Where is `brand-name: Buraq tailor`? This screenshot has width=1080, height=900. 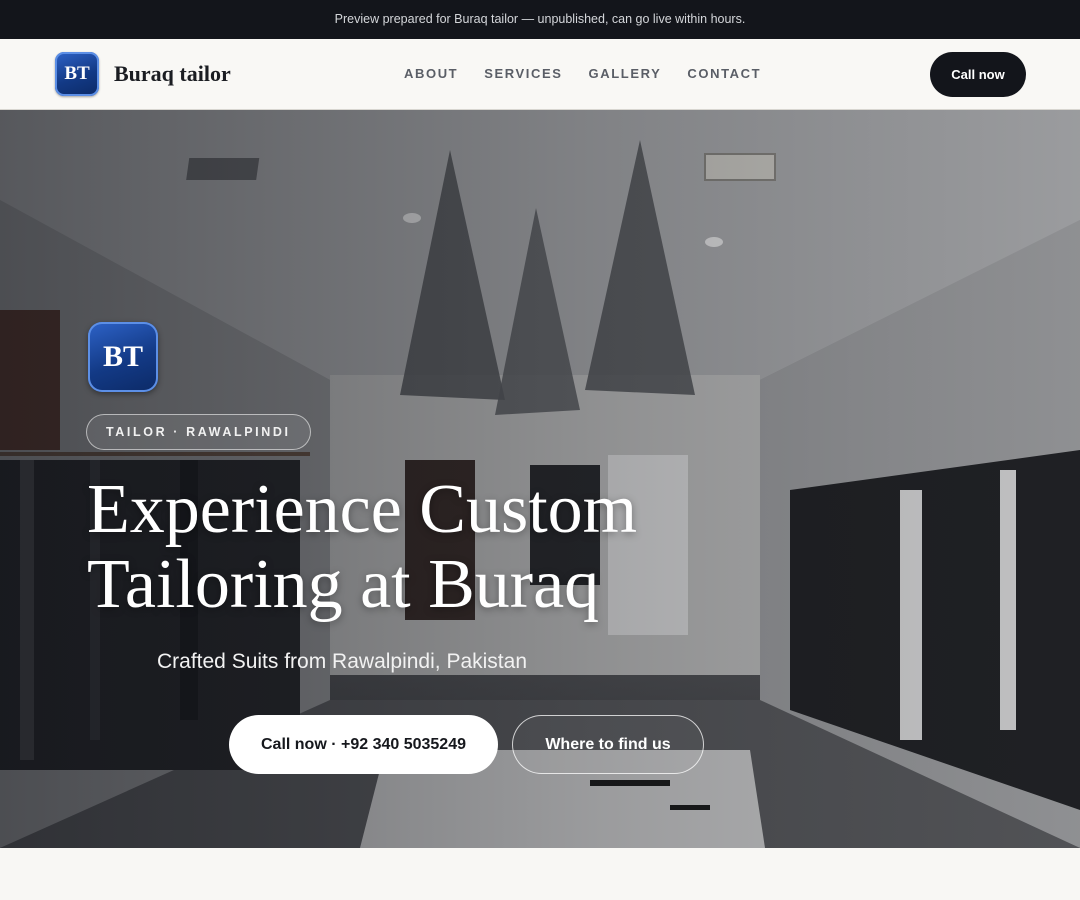
brand-name: Buraq tailor is located at coordinates (172, 74).